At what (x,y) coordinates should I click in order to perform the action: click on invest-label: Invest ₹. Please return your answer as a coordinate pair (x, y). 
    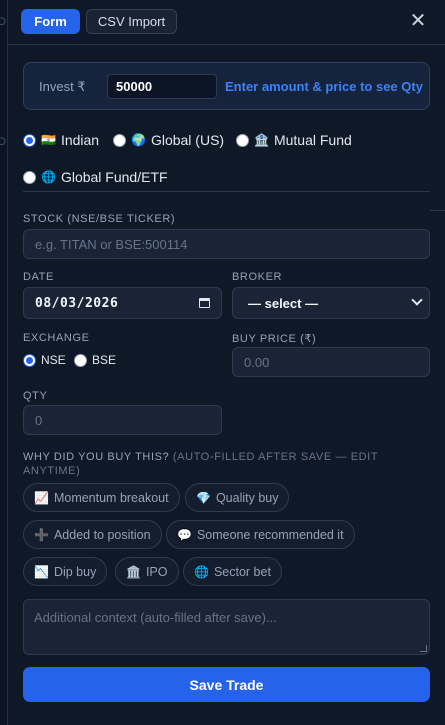
    Looking at the image, I should click on (62, 86).